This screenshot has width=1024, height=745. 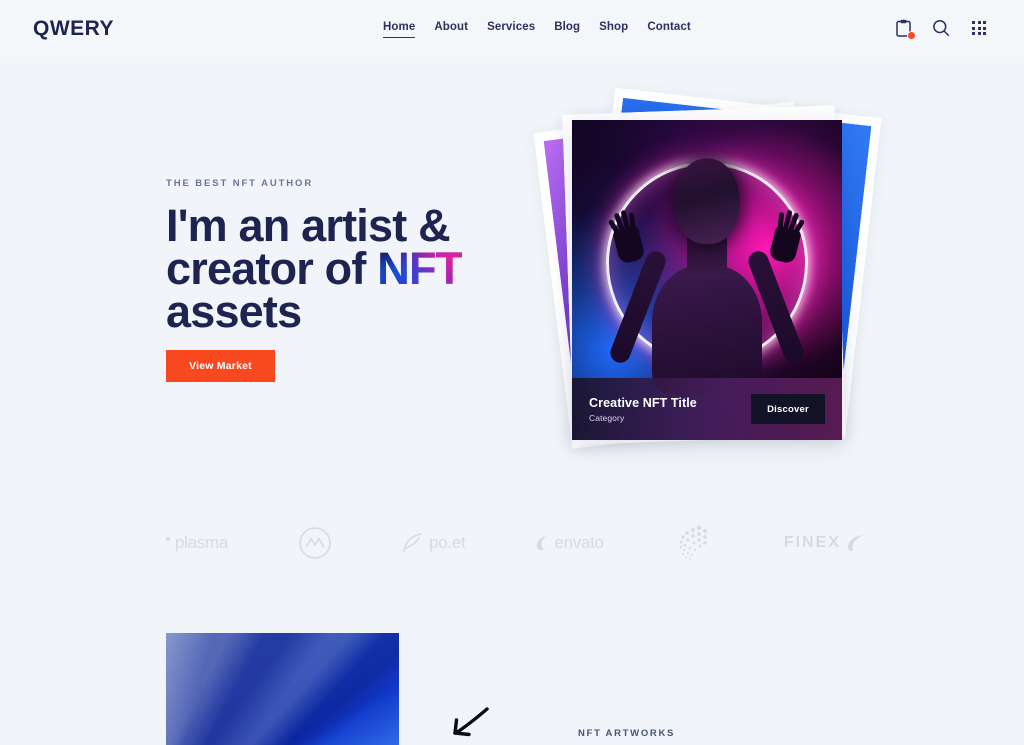 What do you see at coordinates (451, 29) in the screenshot?
I see `nav-item-about: About` at bounding box center [451, 29].